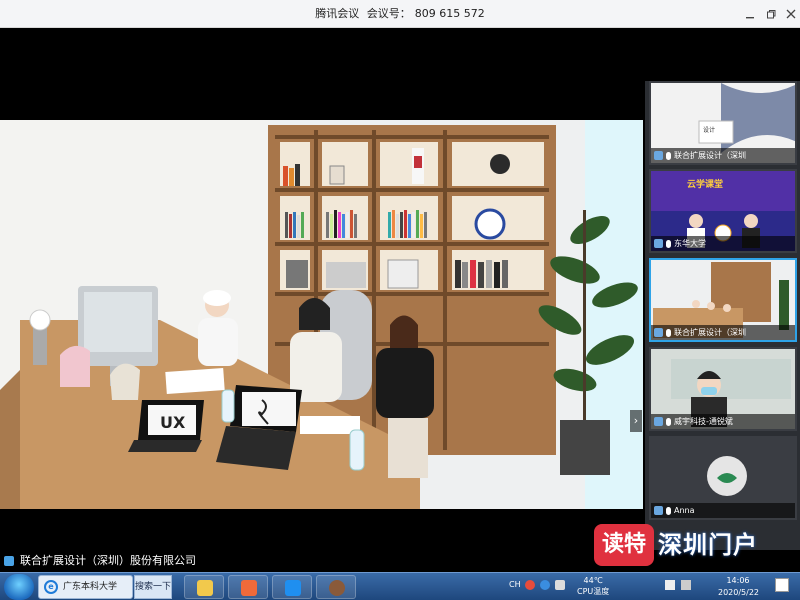 This screenshot has height=600, width=800. What do you see at coordinates (153, 587) in the screenshot?
I see `search-button: 搜索一下` at bounding box center [153, 587].